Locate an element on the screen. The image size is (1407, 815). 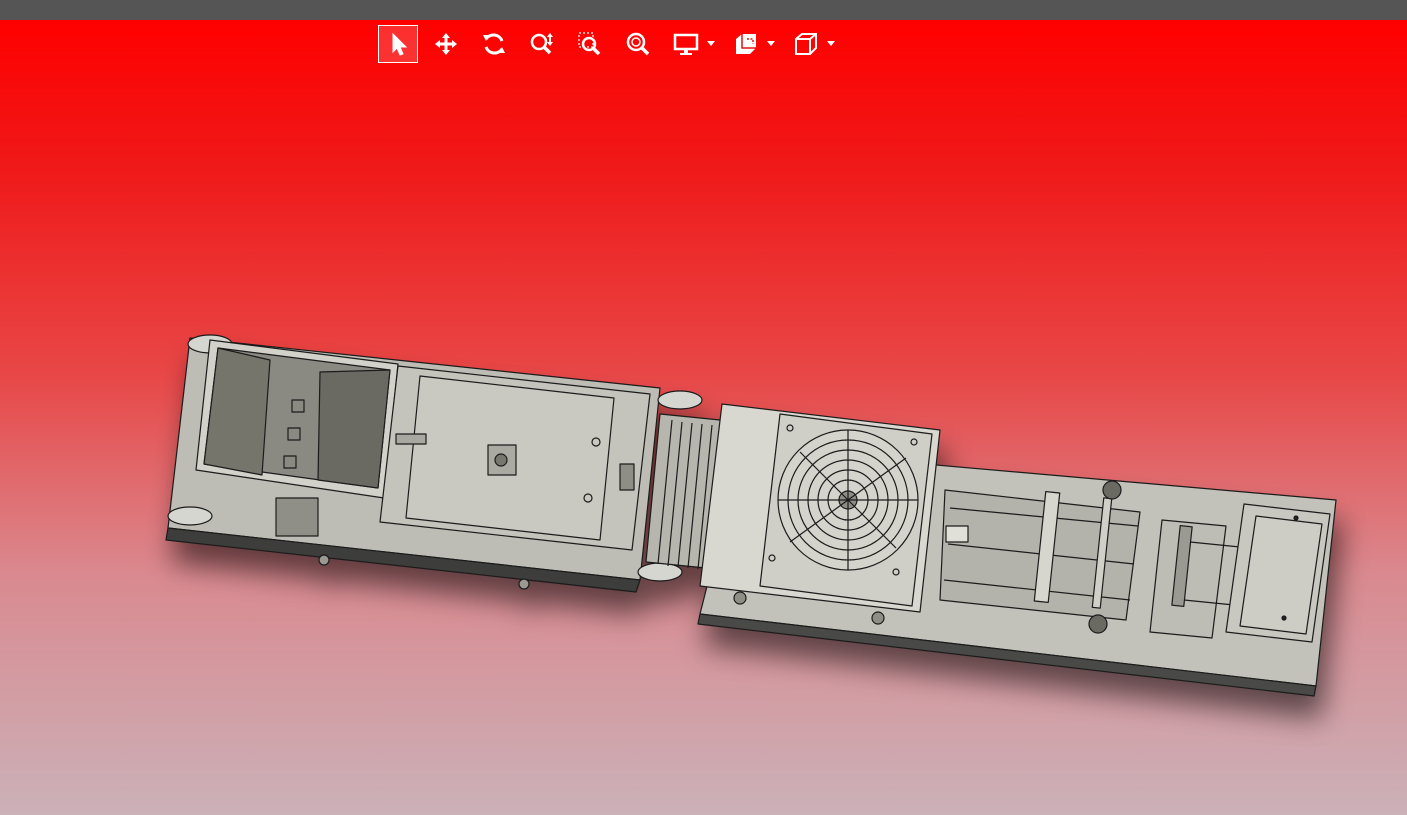
select-button is located at coordinates (398, 44).